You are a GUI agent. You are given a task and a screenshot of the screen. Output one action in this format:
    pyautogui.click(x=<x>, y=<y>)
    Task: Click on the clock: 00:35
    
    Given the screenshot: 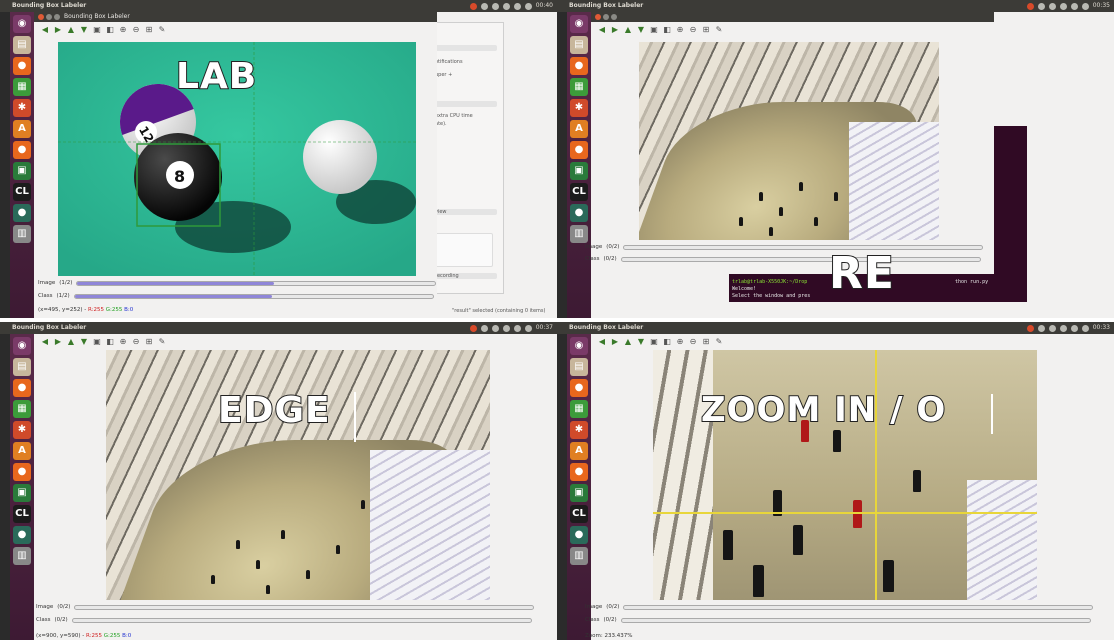 What is the action you would take?
    pyautogui.click(x=1101, y=6)
    